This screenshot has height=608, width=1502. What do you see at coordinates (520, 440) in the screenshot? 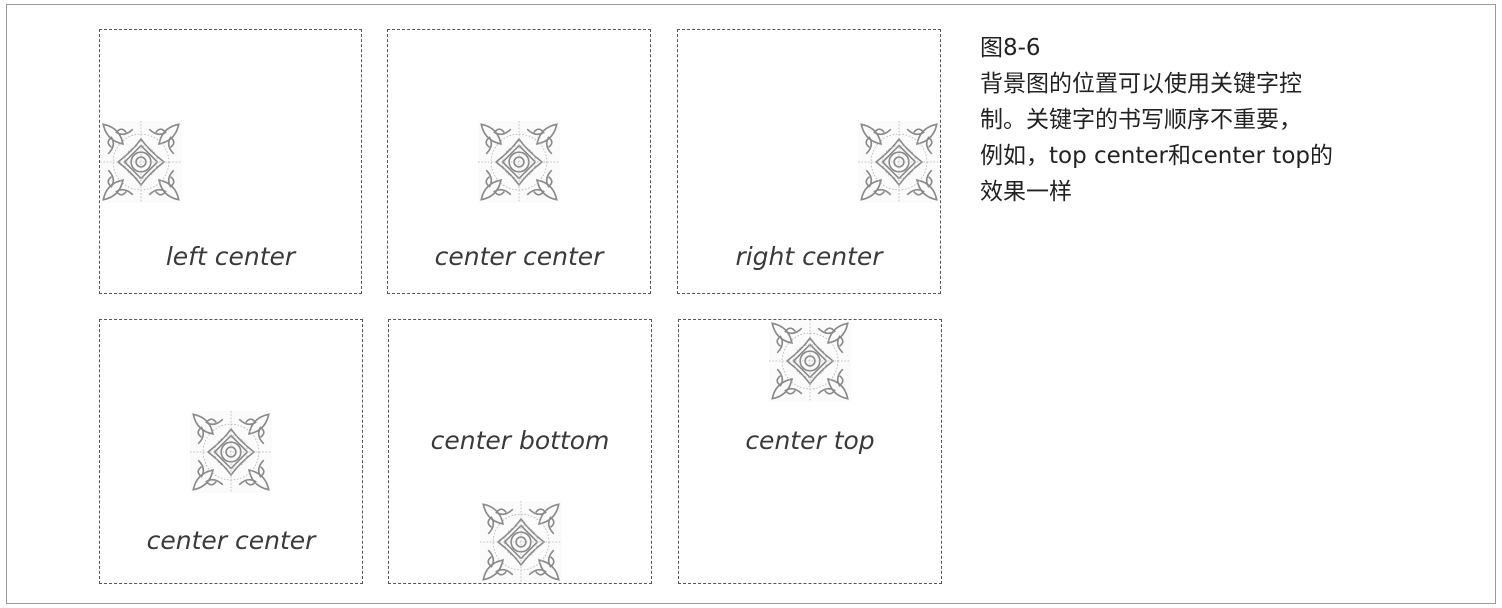
I see `box-label: center bottom` at bounding box center [520, 440].